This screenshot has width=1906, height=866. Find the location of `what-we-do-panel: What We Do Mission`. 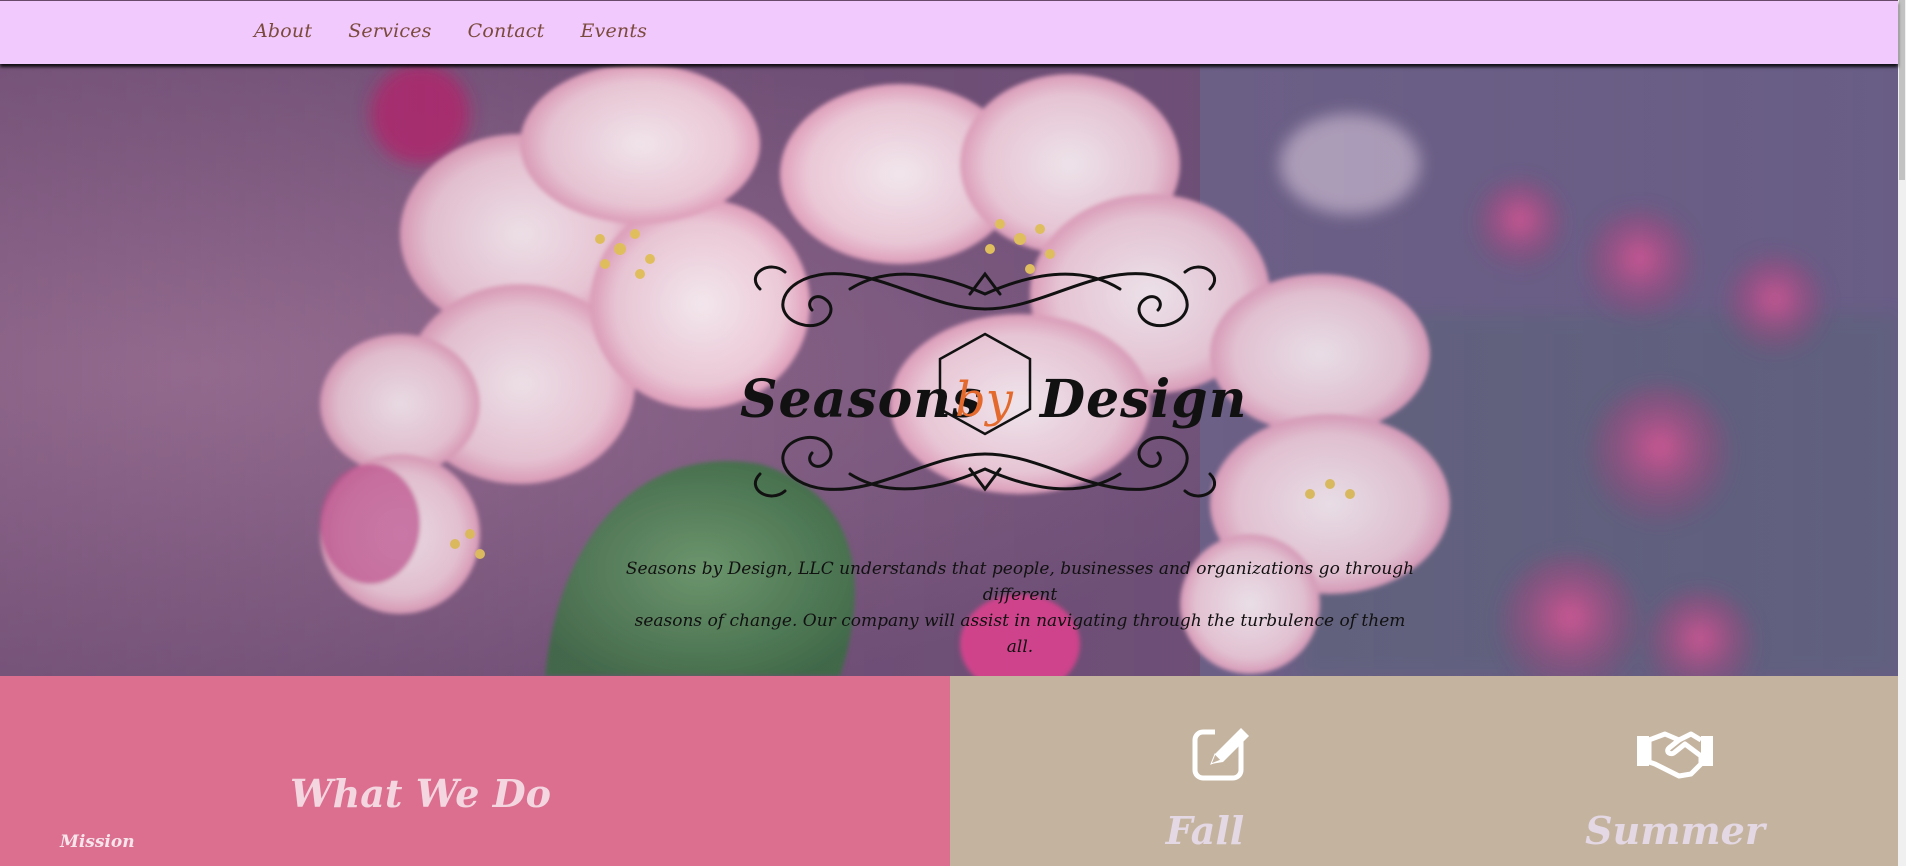

what-we-do-panel: What We Do Mission is located at coordinates (475, 771).